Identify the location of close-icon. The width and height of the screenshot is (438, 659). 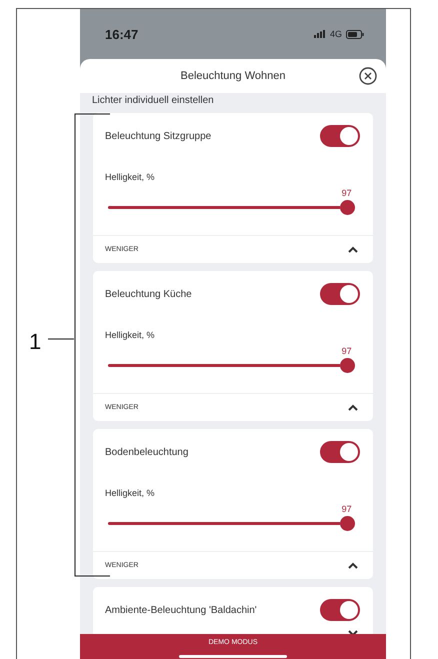
(368, 76).